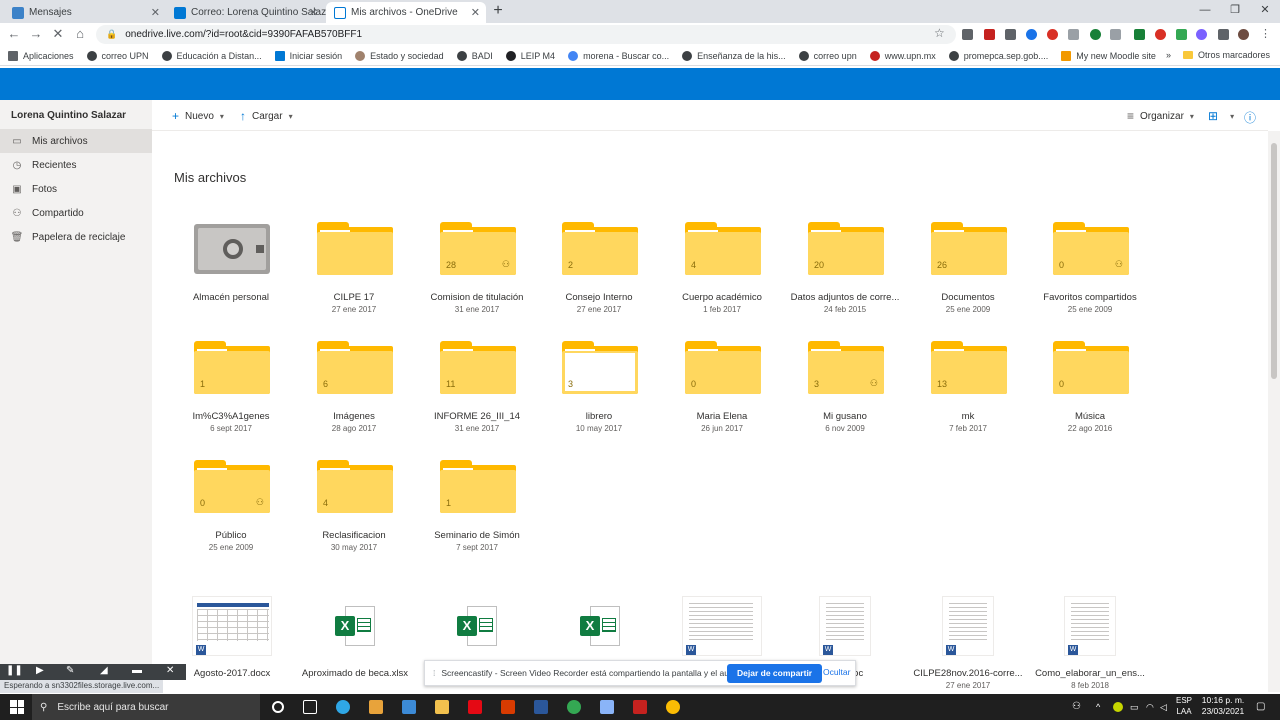 The image size is (1280, 720). What do you see at coordinates (137, 670) in the screenshot?
I see `camera-icon: ▬` at bounding box center [137, 670].